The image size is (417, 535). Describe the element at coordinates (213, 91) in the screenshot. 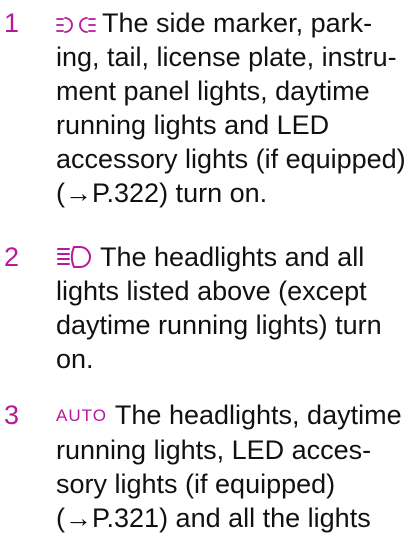

I see `item-line: ment panel lights, daytime` at that location.